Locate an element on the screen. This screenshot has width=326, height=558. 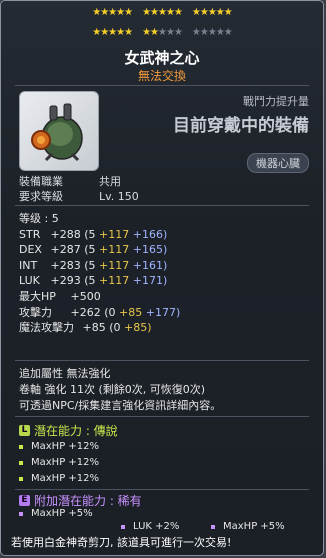
machine-heart-icon is located at coordinates (57, 132).